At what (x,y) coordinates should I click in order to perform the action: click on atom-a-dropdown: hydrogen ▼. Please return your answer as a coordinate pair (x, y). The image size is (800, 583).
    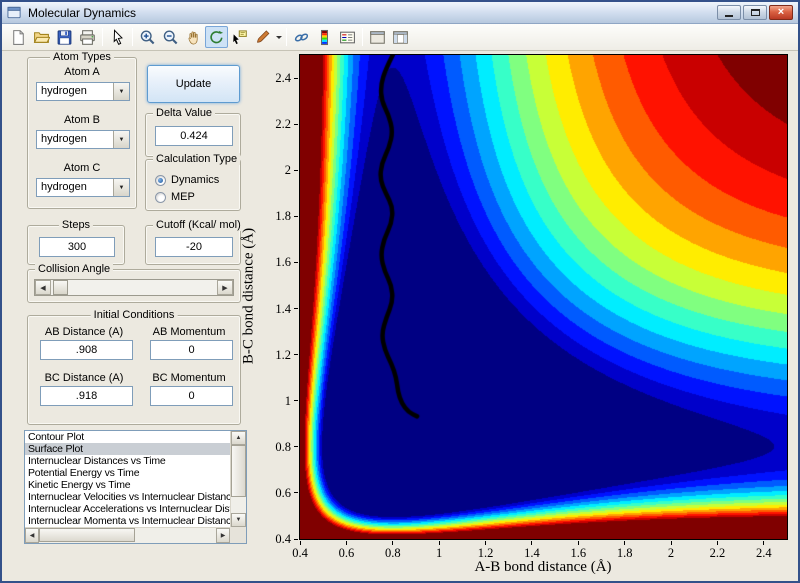
    Looking at the image, I should click on (83, 91).